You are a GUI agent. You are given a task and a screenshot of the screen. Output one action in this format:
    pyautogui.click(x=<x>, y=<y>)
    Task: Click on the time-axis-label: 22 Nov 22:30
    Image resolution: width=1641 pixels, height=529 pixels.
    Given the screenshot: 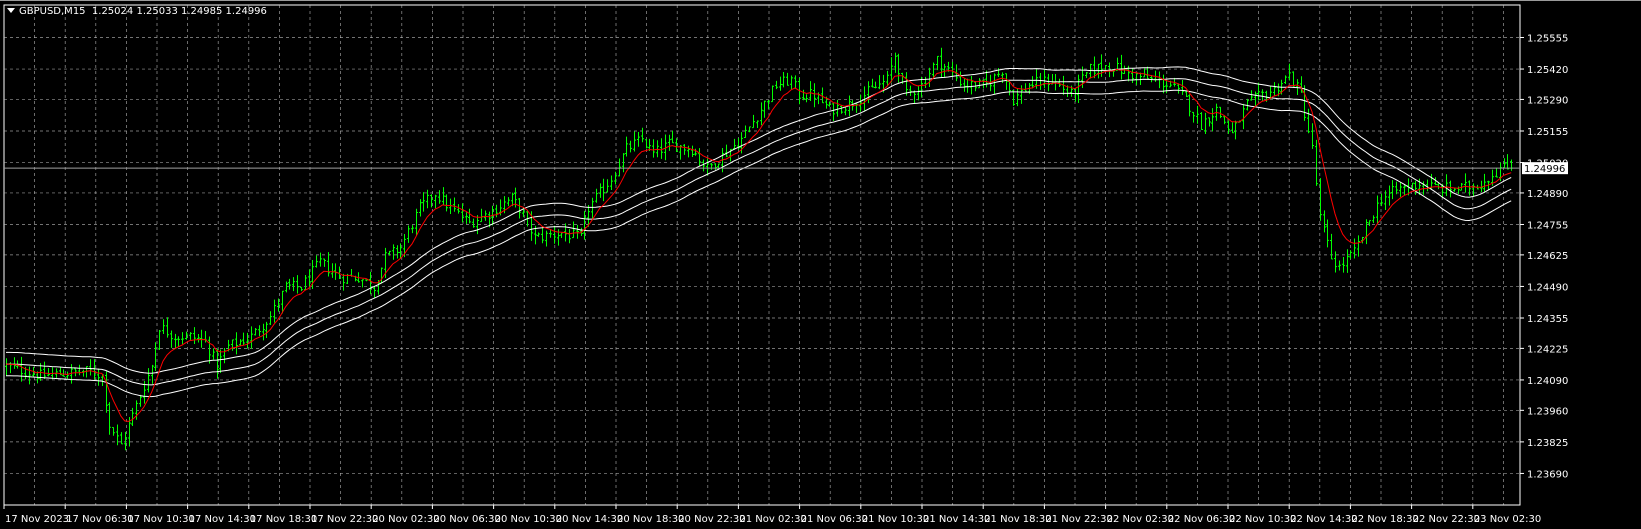 What is the action you would take?
    pyautogui.click(x=1446, y=519)
    